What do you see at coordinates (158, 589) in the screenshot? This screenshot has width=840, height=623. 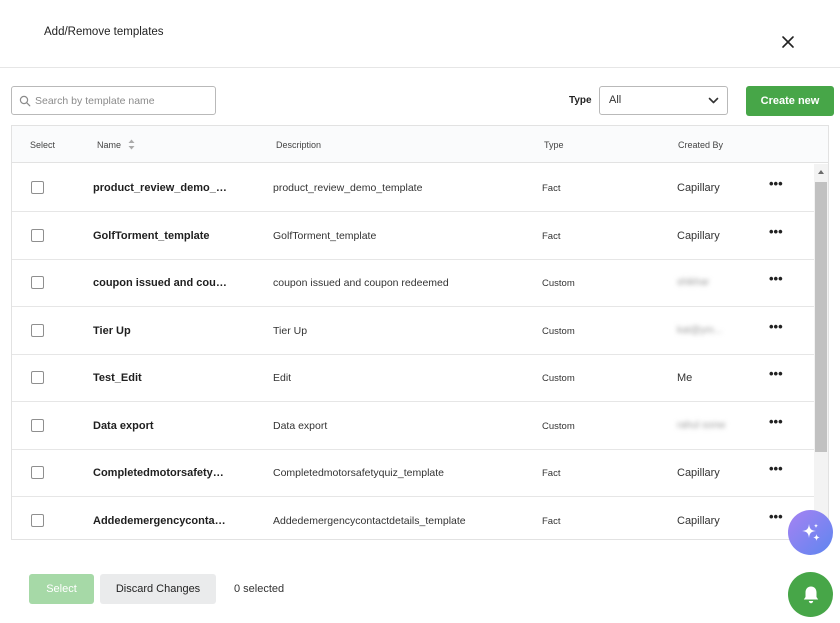 I see `discard-changes-button: Discard Changes` at bounding box center [158, 589].